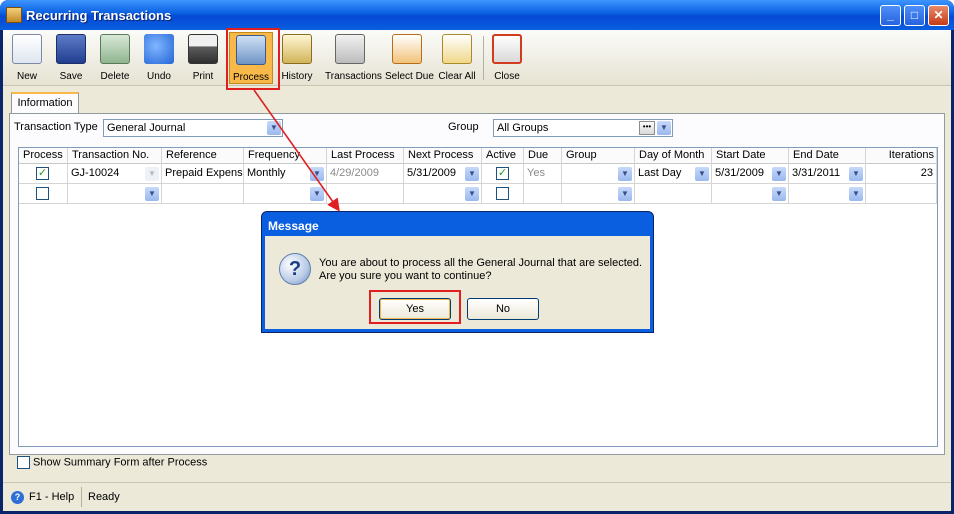  I want to click on process-button: Process, so click(251, 58).